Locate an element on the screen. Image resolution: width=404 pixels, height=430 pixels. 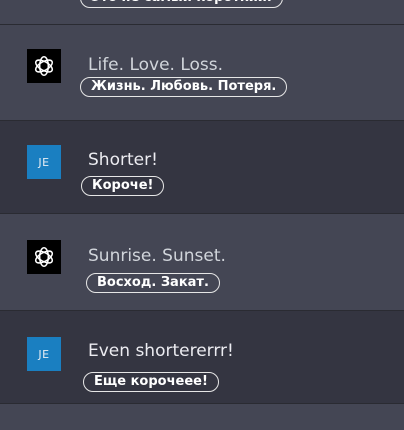
message-row-assistant is located at coordinates (202, 417).